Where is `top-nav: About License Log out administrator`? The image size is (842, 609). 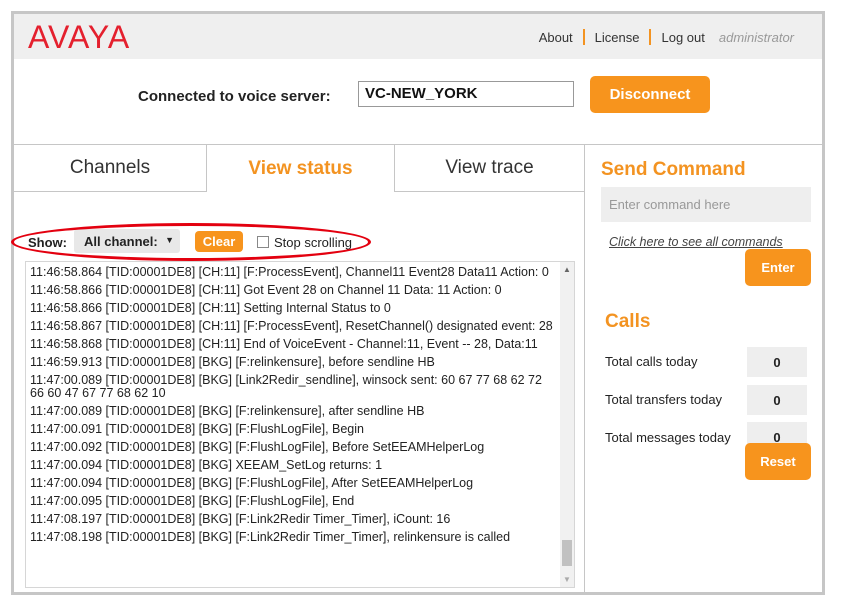
top-nav: About License Log out administrator is located at coordinates (666, 37).